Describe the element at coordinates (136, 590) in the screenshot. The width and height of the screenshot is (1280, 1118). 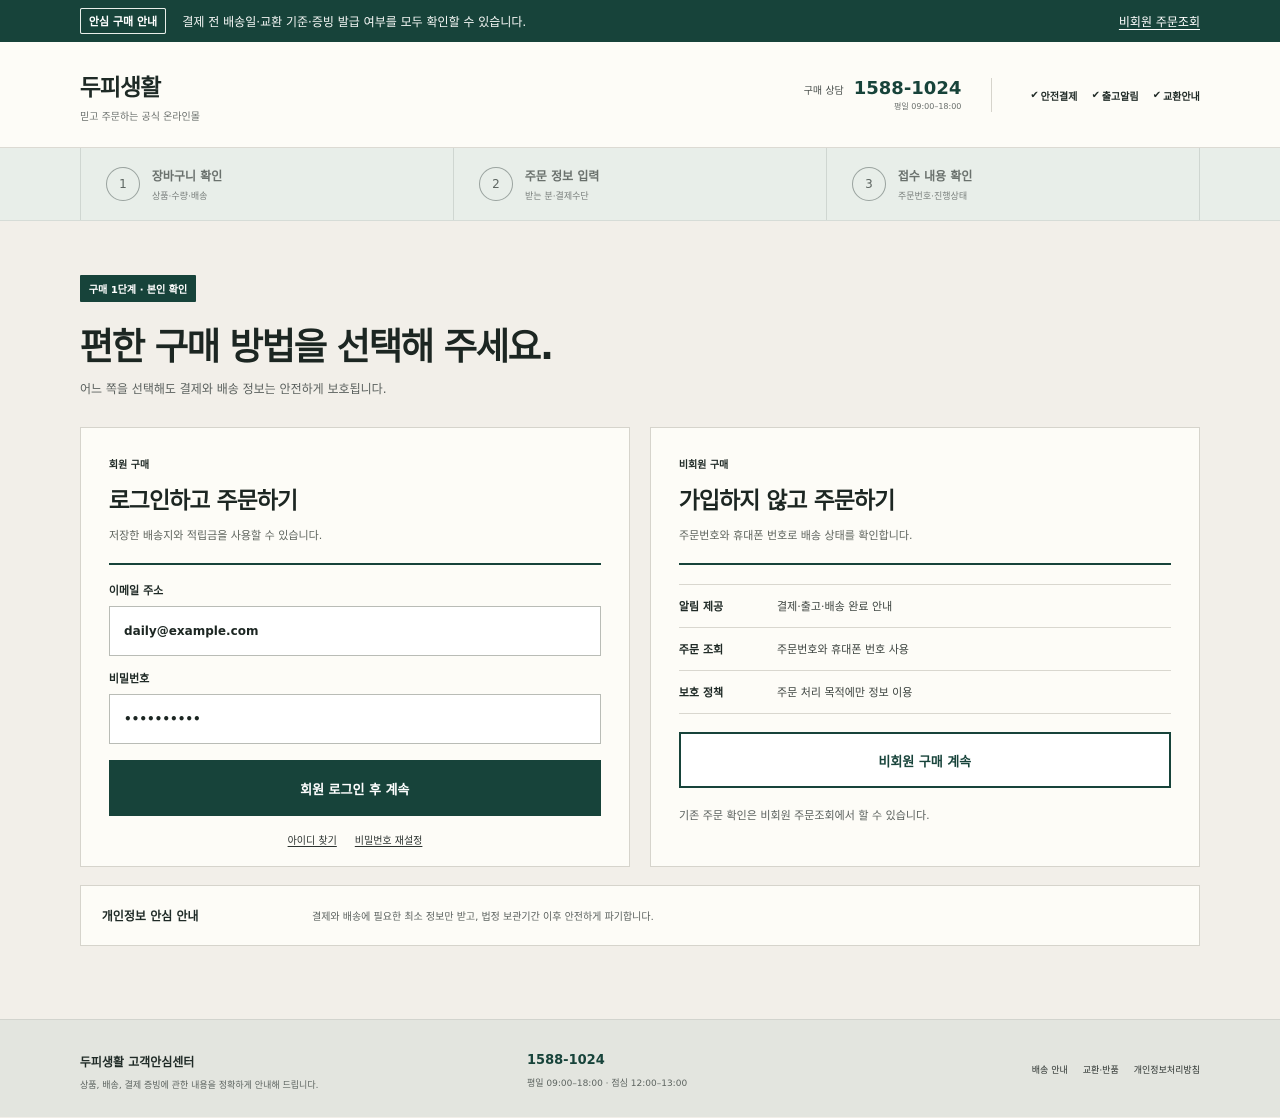
I see `email-label: 이메일 주소` at that location.